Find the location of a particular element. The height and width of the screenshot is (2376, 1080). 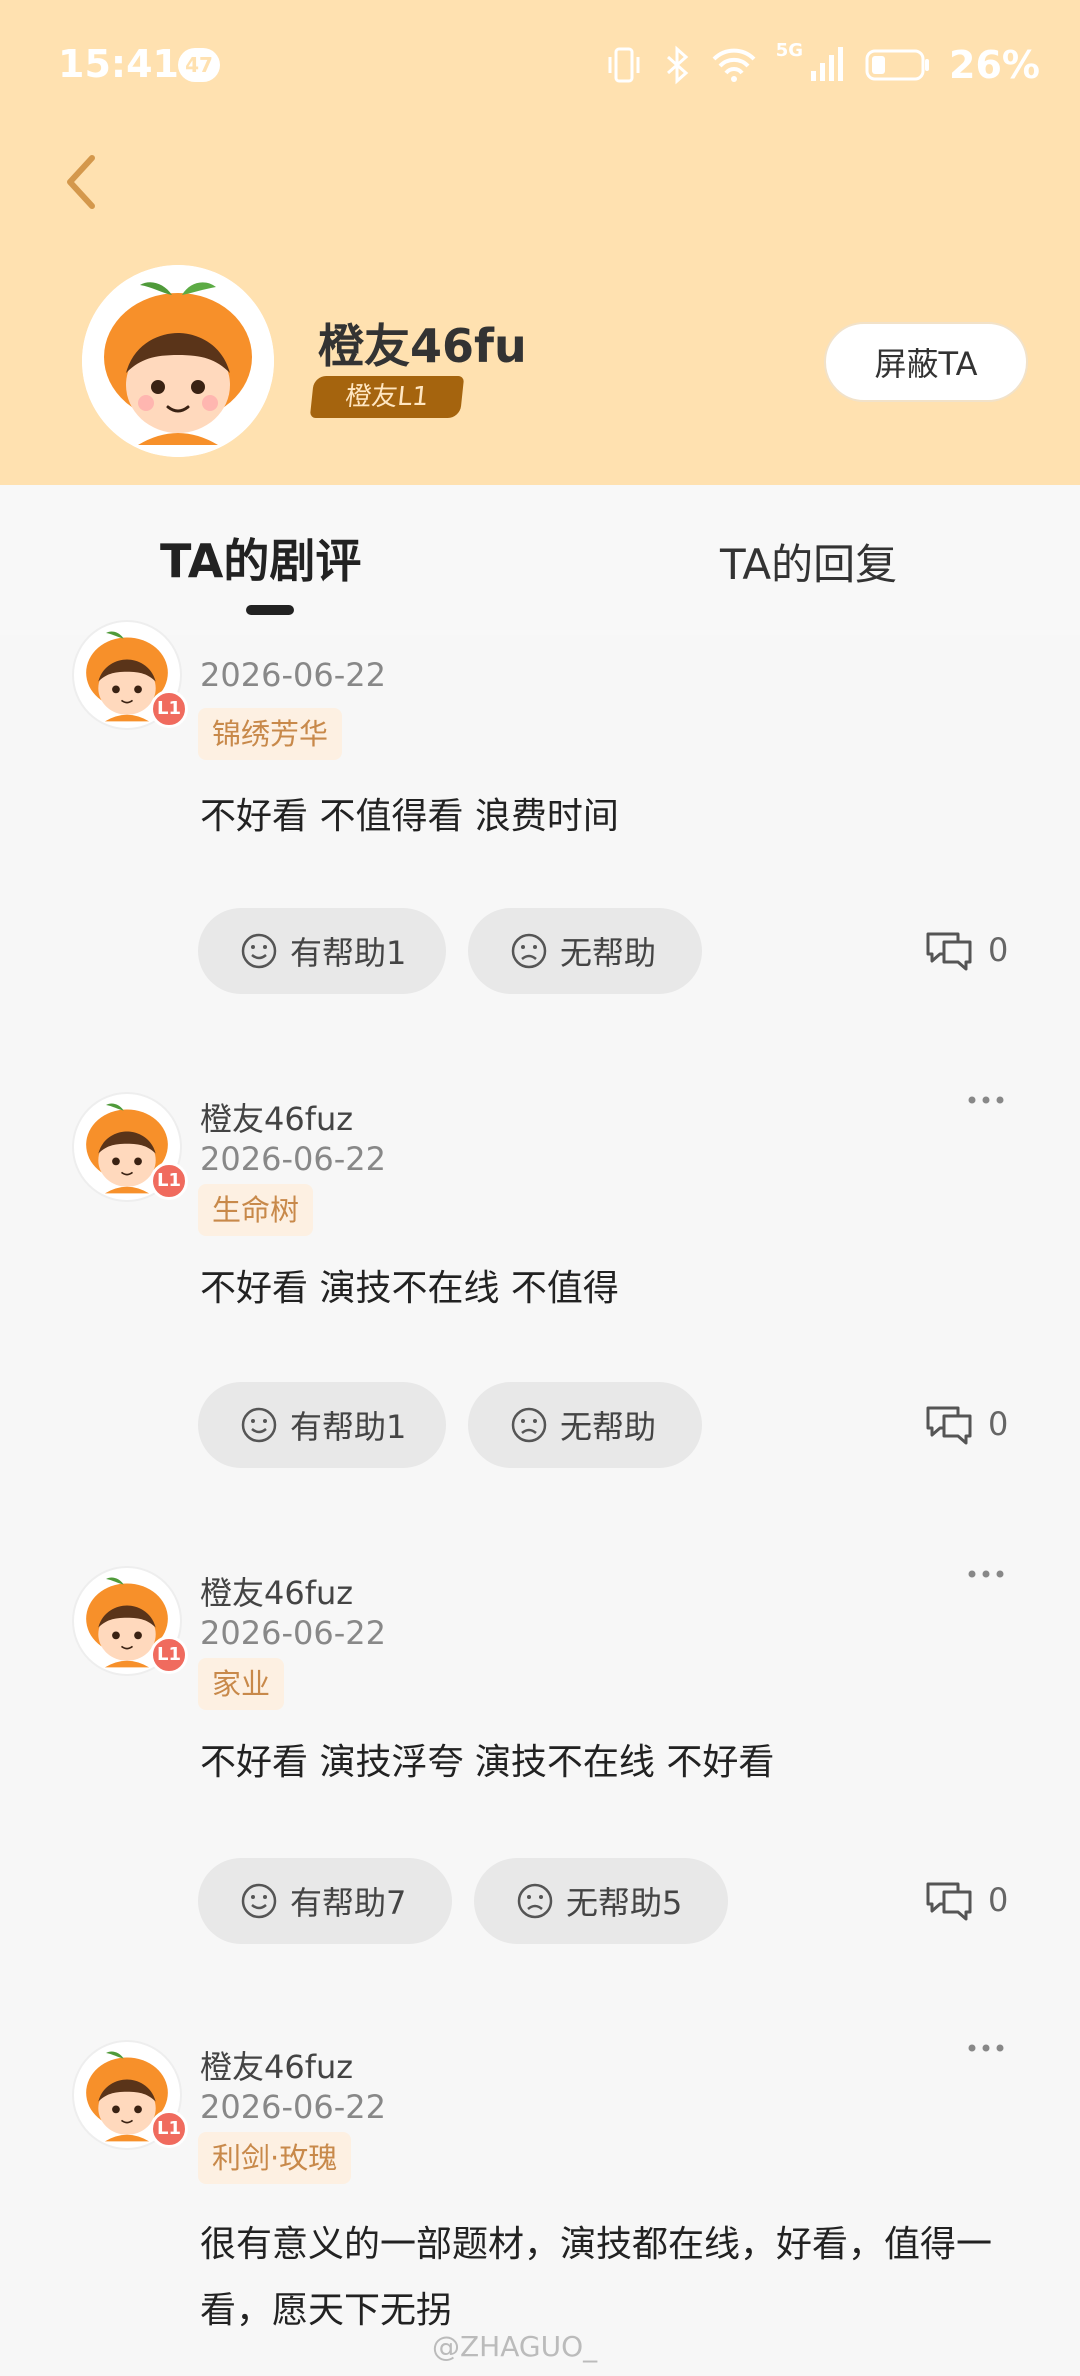

vibrate-icon is located at coordinates (624, 65).